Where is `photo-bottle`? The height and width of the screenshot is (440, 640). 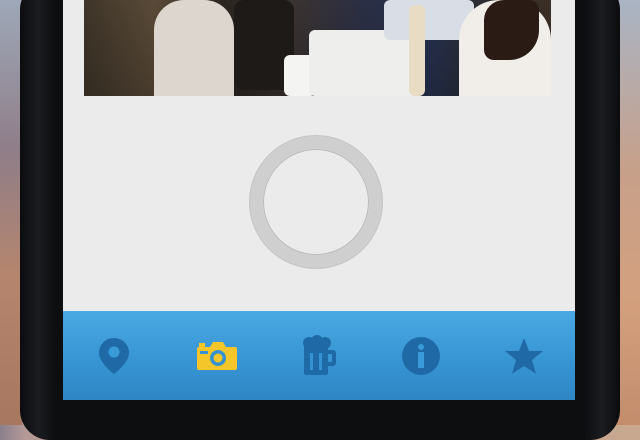 photo-bottle is located at coordinates (417, 50).